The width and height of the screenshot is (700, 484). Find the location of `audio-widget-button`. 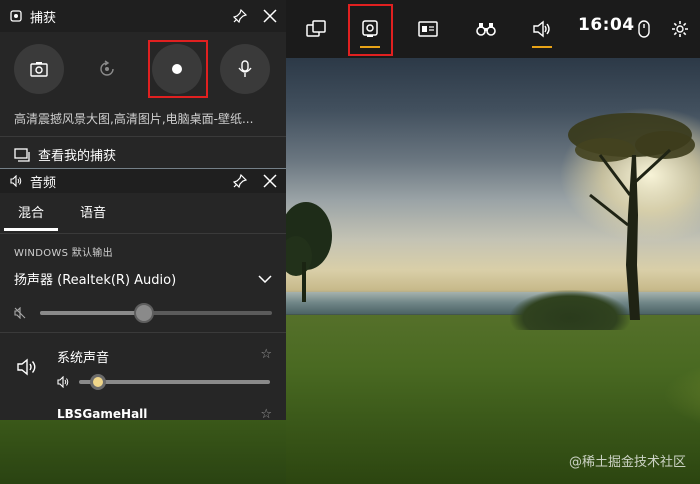

audio-widget-button is located at coordinates (542, 29).